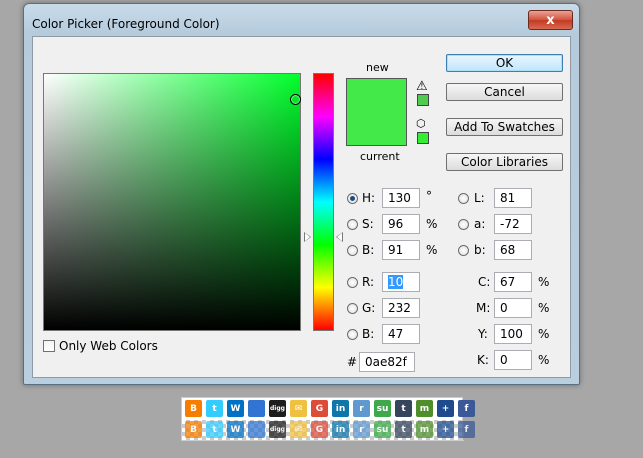 The image size is (643, 458). I want to click on add-to-swatches-button: Add To Swatches, so click(504, 127).